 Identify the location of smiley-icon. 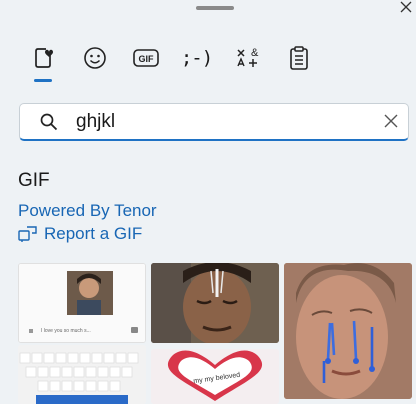
(94, 58).